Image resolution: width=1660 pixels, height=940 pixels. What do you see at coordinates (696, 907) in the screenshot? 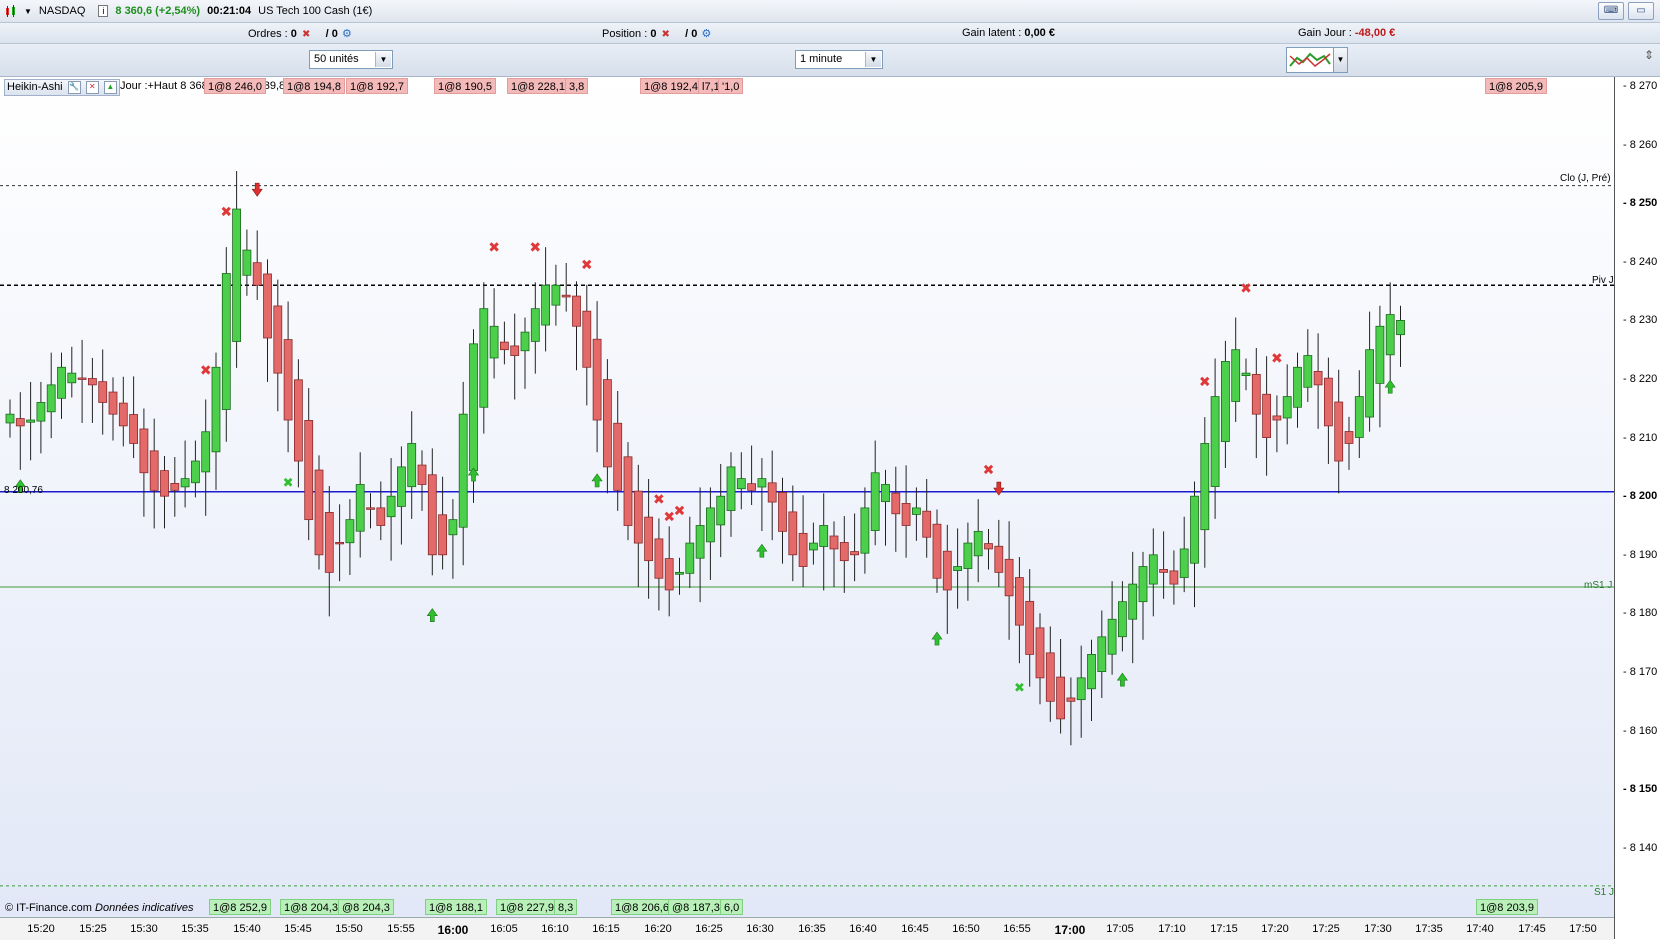
I see `order-tag: @8 187,3` at bounding box center [696, 907].